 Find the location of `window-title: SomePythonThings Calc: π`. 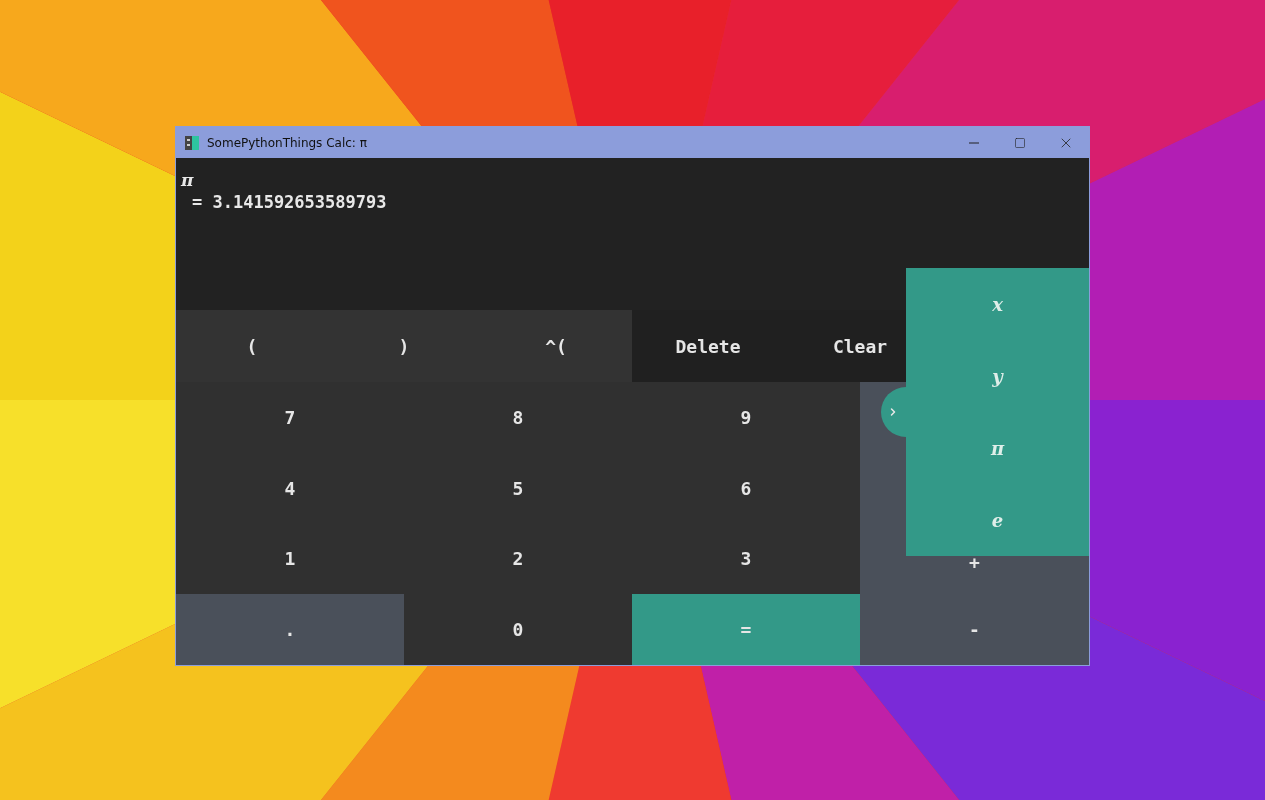

window-title: SomePythonThings Calc: π is located at coordinates (287, 142).